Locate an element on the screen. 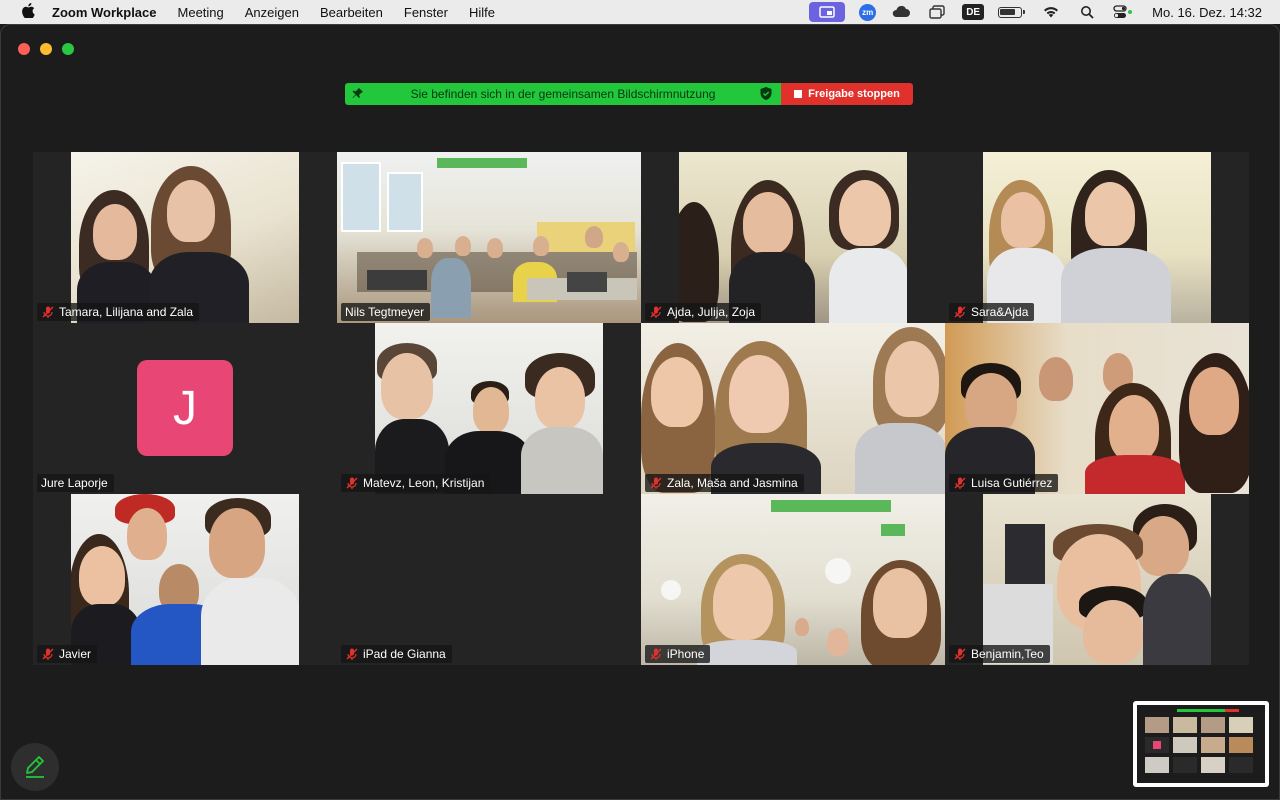 The image size is (1280, 800). shield-icon is located at coordinates (766, 94).